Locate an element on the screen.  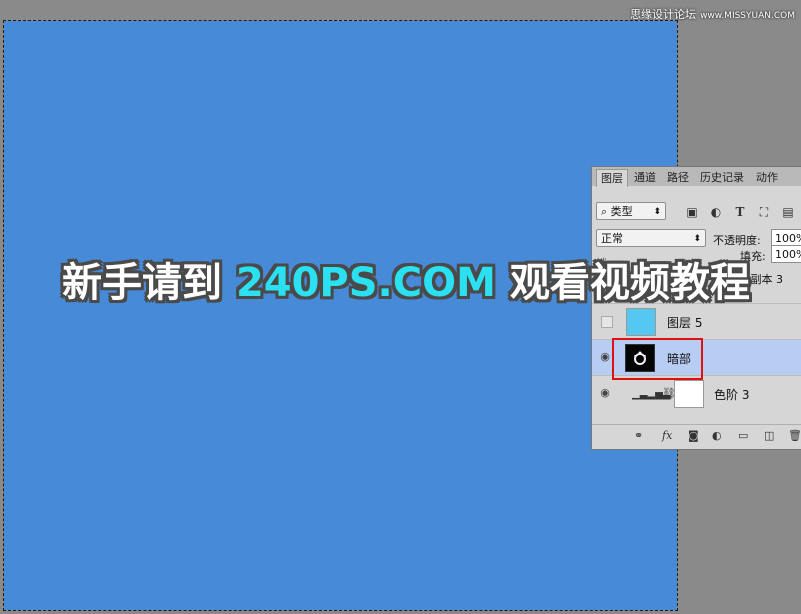
search-icon: ⌕ is located at coordinates (606, 211).